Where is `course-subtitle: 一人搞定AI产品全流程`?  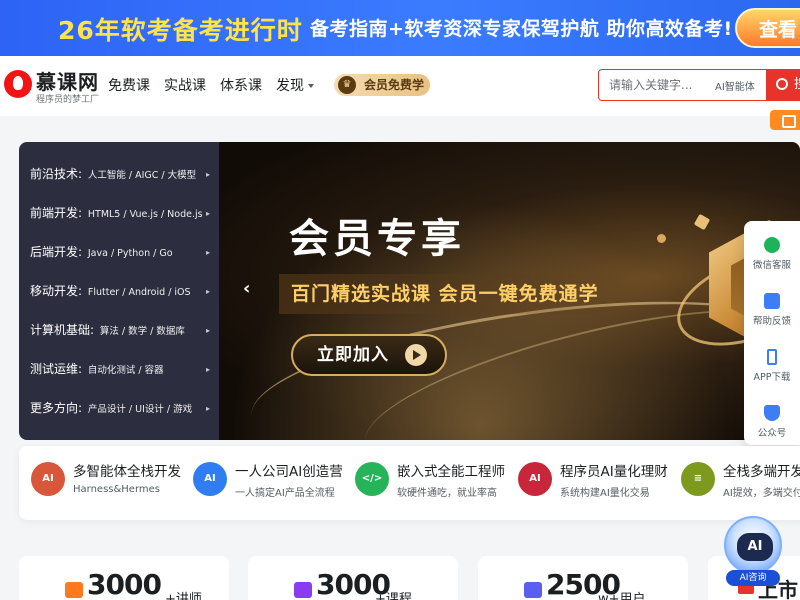
course-subtitle: 一人搞定AI产品全流程 is located at coordinates (285, 493).